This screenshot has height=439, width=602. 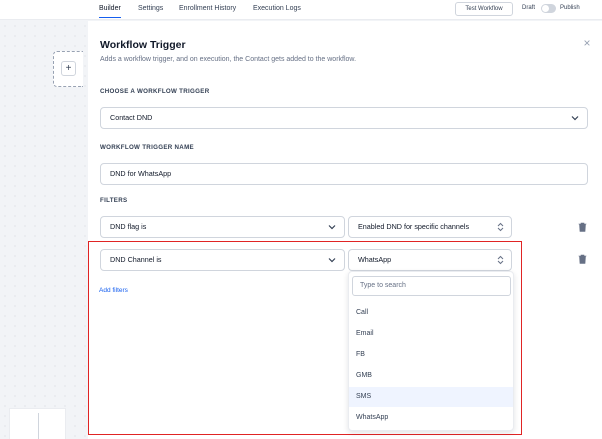 I want to click on plus-icon: +, so click(x=68, y=68).